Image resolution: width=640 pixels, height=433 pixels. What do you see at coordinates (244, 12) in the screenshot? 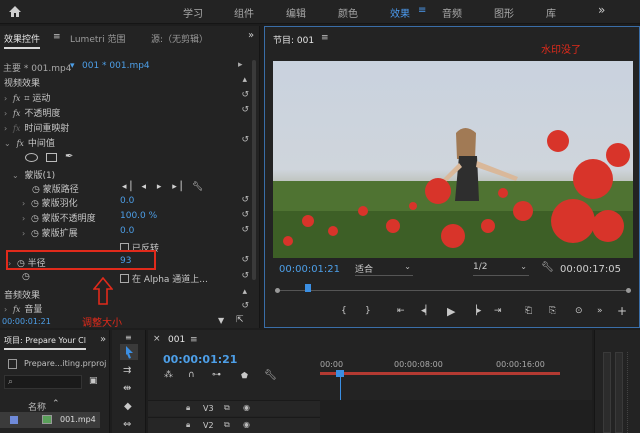
I see `workspace-assembly: 组件` at bounding box center [244, 12].